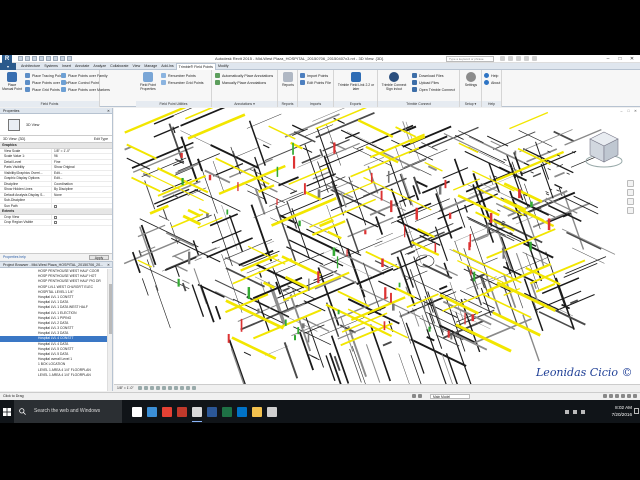  What do you see at coordinates (82, 189) in the screenshot?
I see `property-value: By Discipline` at bounding box center [82, 189].